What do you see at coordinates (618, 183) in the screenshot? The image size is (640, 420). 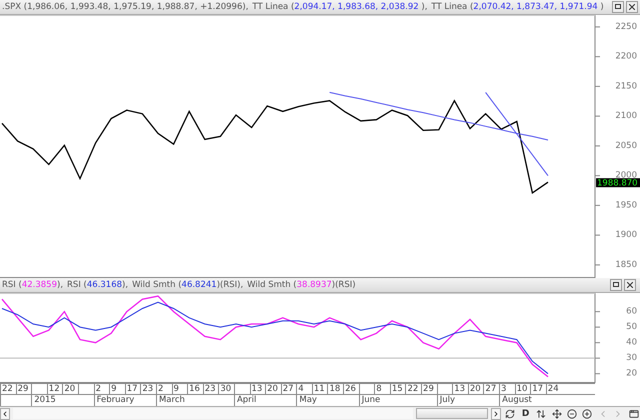 I see `last-price-label: 1988.870` at bounding box center [618, 183].